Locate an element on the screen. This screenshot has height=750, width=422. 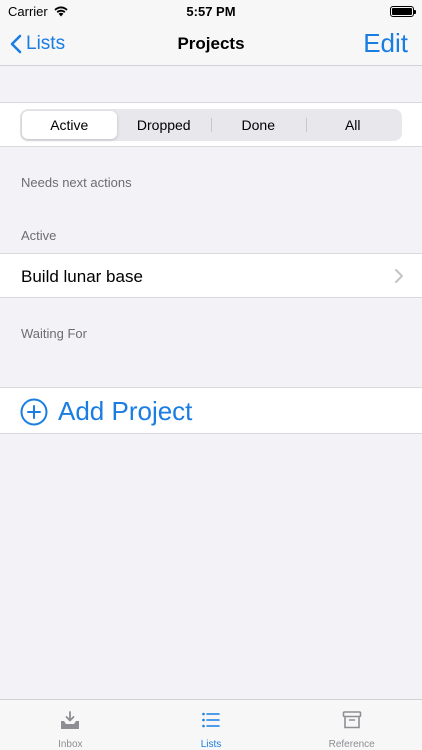
filter-segmented-control: Active Dropped Done All is located at coordinates (211, 125).